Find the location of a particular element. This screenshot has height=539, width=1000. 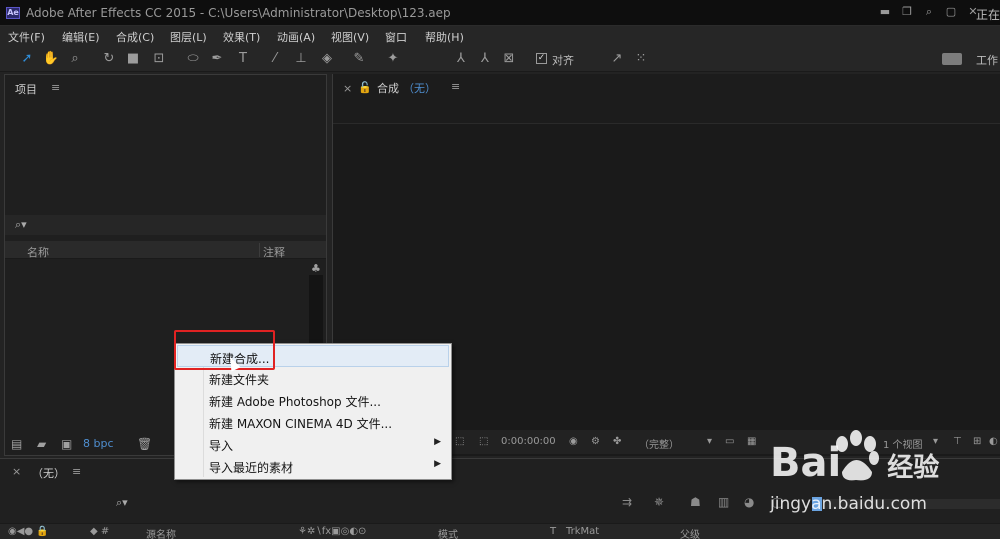

puppet-pin-tool-icon: ✦ is located at coordinates (393, 59).